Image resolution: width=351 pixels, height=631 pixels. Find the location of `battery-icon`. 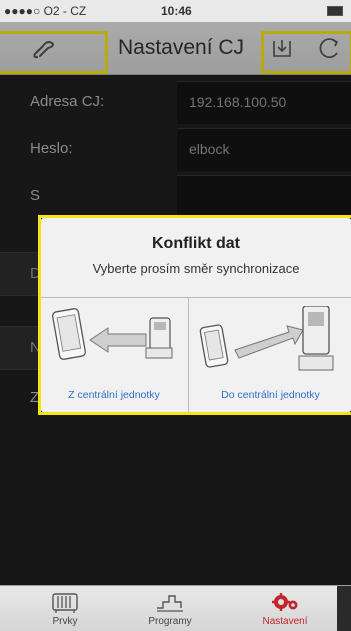

battery-icon is located at coordinates (335, 11).